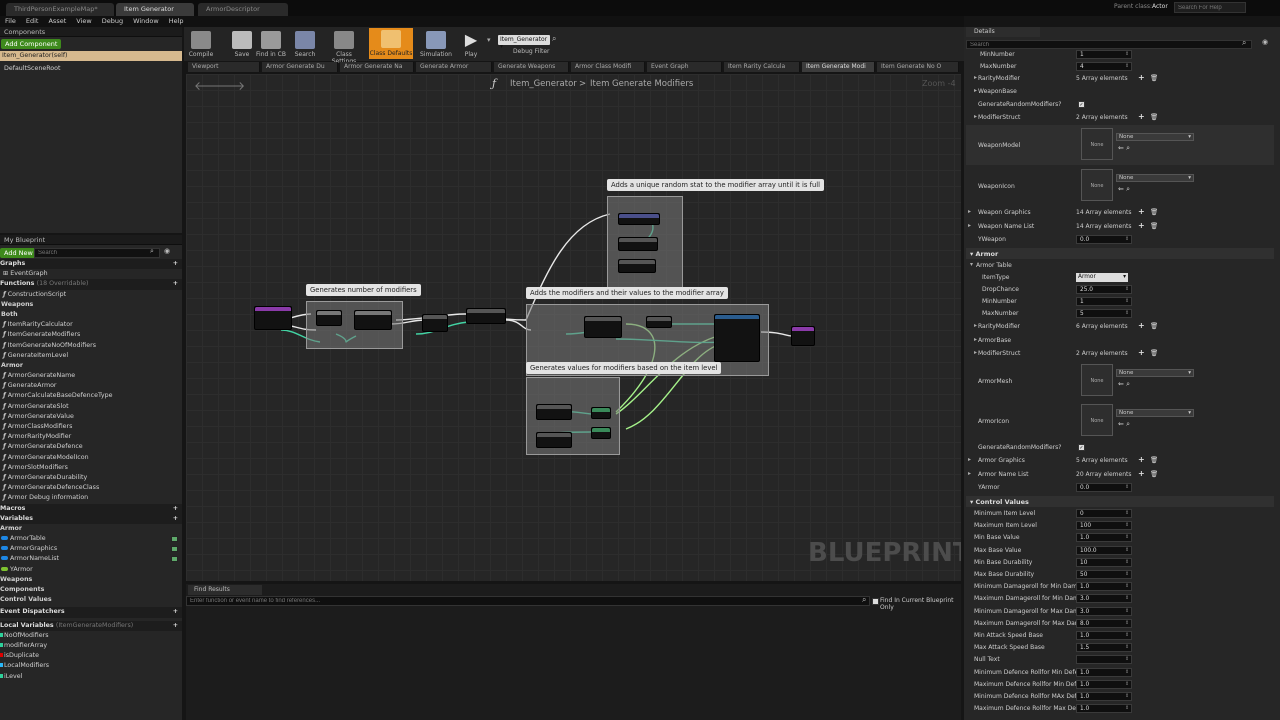 This screenshot has width=1280, height=720. What do you see at coordinates (489, 40) in the screenshot?
I see `play-options-icon: ▾` at bounding box center [489, 40].